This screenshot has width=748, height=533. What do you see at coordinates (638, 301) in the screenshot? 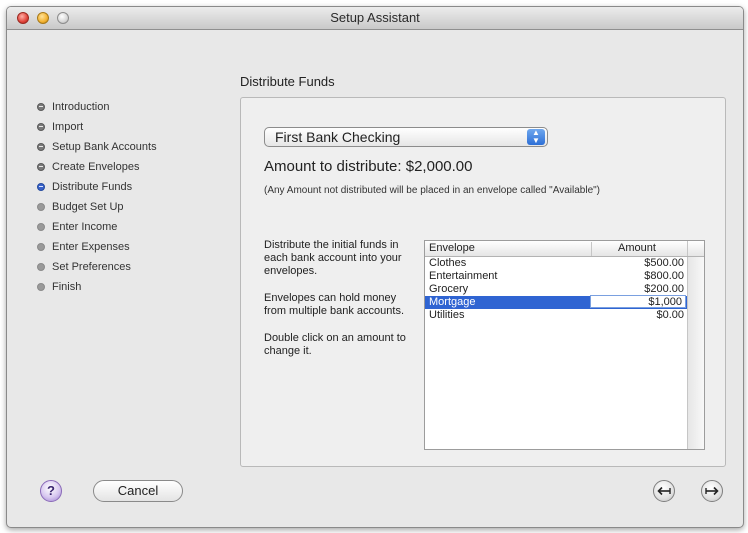
I see `amount-edit-field: $1,000` at bounding box center [638, 301].